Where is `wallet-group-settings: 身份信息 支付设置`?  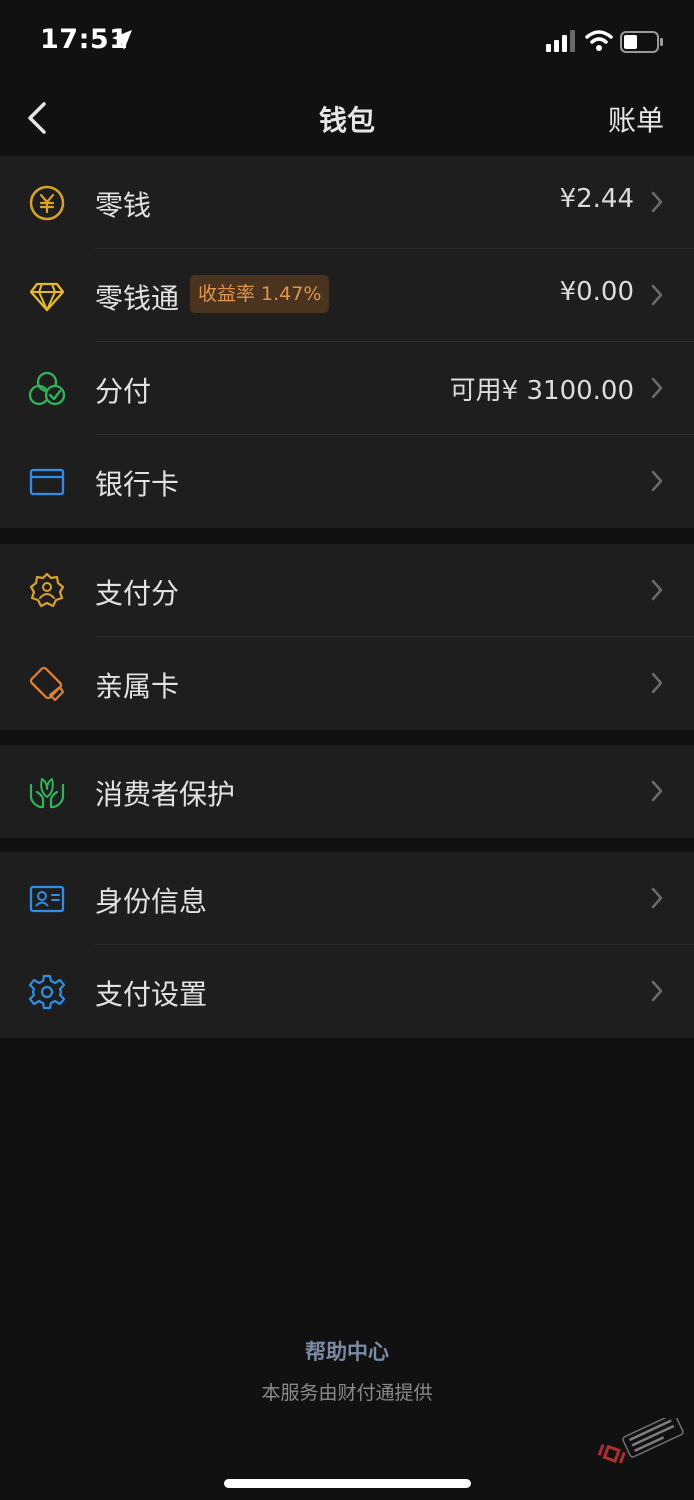
wallet-group-settings: 身份信息 支付设置 is located at coordinates (347, 945).